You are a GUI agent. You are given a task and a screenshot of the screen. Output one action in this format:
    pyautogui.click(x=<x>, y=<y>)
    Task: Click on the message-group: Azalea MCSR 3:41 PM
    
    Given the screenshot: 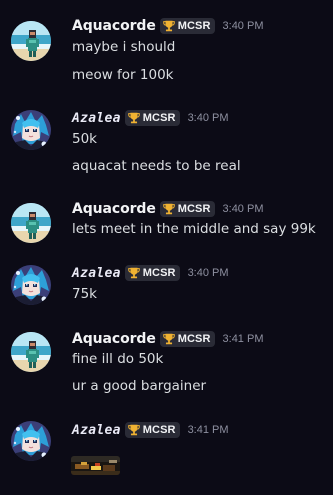 What is the action you would take?
    pyautogui.click(x=166, y=451)
    